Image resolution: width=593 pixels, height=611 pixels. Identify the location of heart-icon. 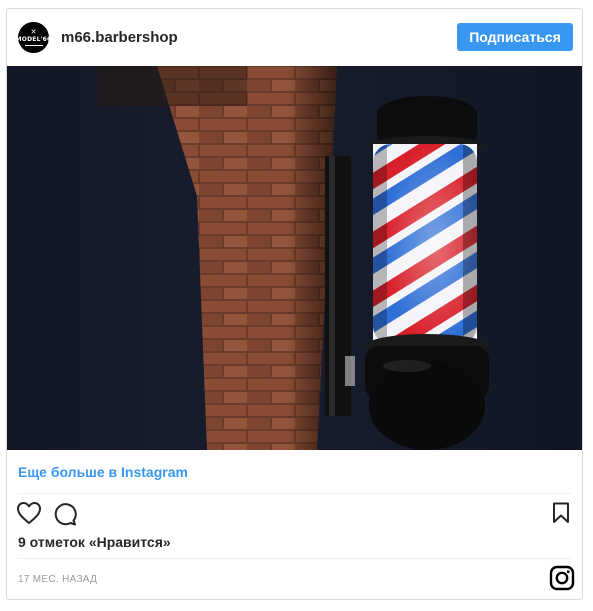
(29, 513).